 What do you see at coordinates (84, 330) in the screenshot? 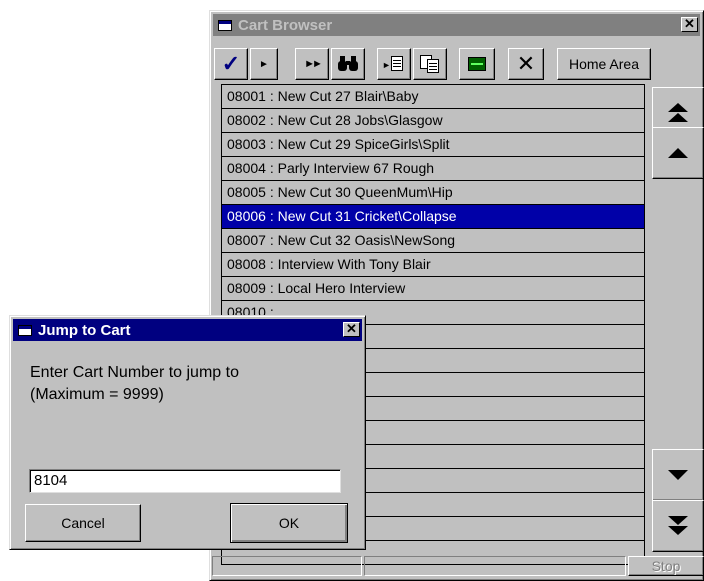
I see `dialog-title: Jump to Cart` at bounding box center [84, 330].